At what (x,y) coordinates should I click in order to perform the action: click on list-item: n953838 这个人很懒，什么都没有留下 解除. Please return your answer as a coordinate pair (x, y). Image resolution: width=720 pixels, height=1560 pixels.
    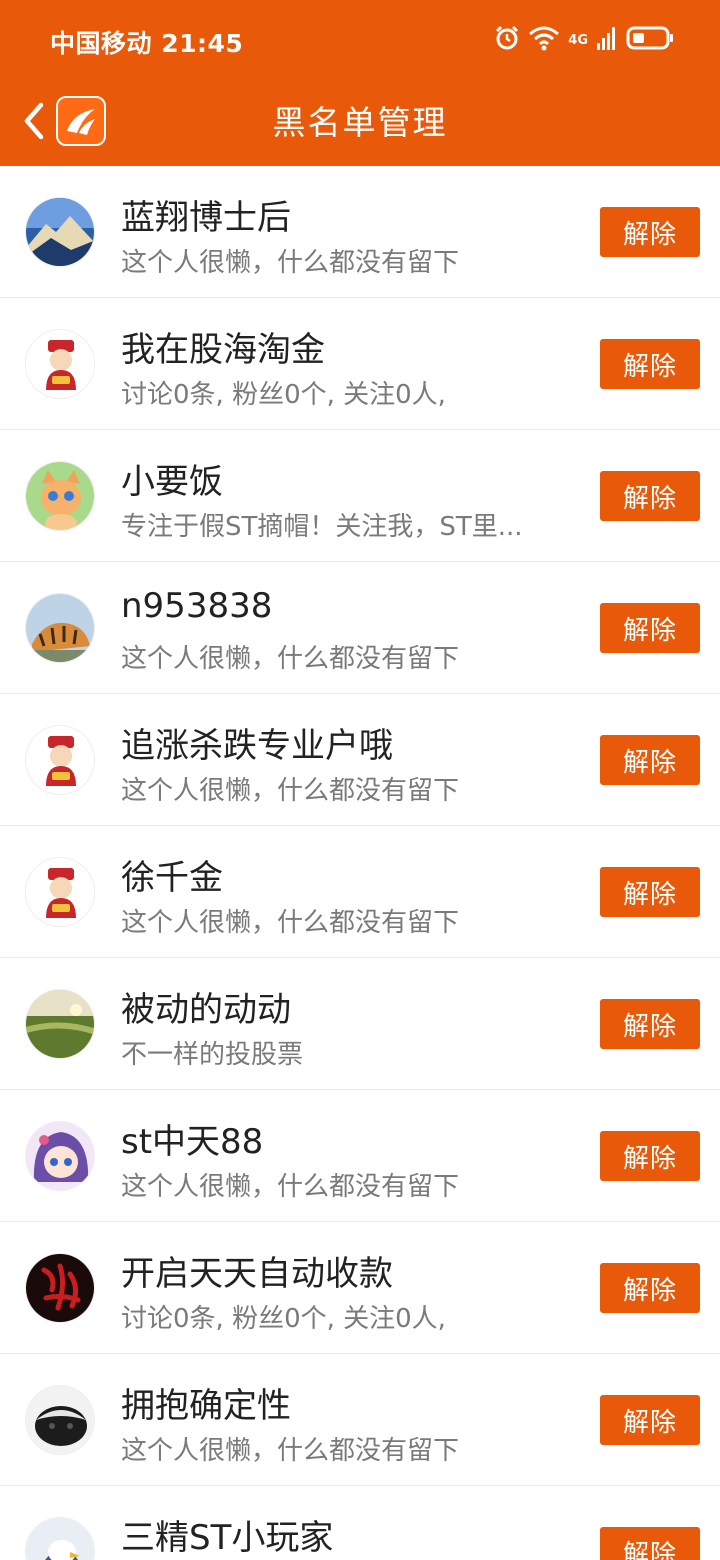
    Looking at the image, I should click on (360, 628).